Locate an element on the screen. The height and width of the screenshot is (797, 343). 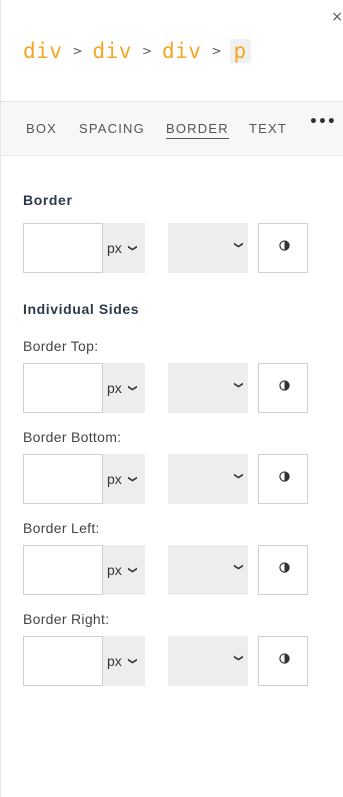
border-bottom-color-button is located at coordinates (283, 479).